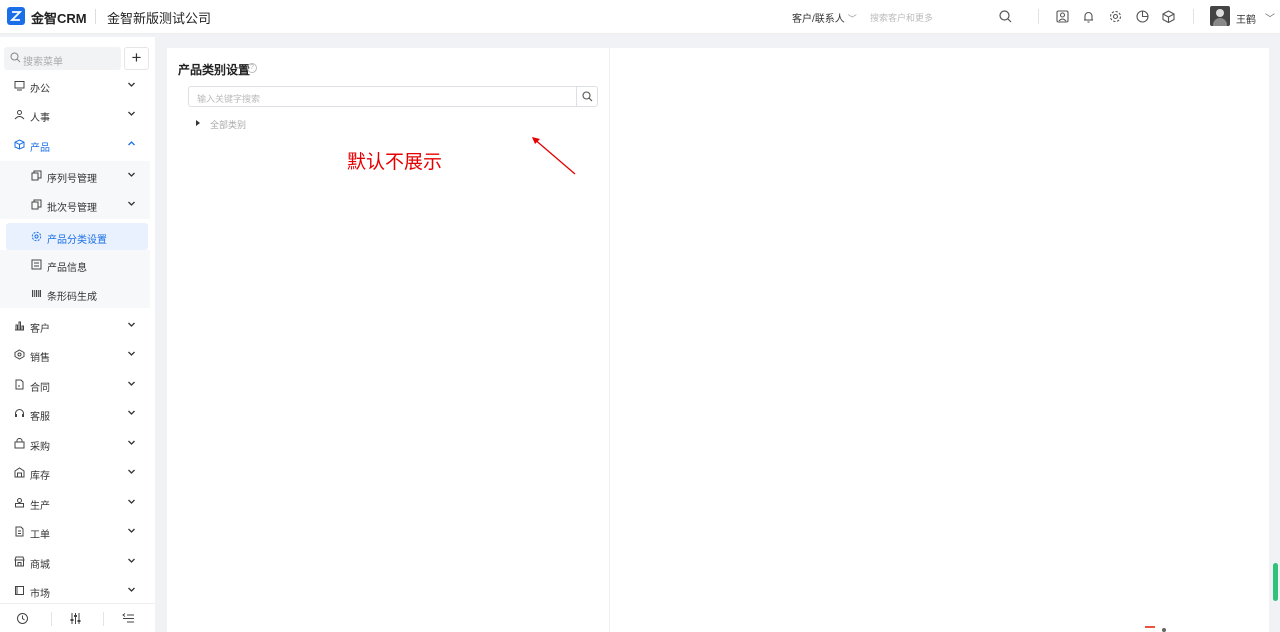 Image resolution: width=1280 pixels, height=632 pixels. What do you see at coordinates (1038, 16) in the screenshot?
I see `header-separator` at bounding box center [1038, 16].